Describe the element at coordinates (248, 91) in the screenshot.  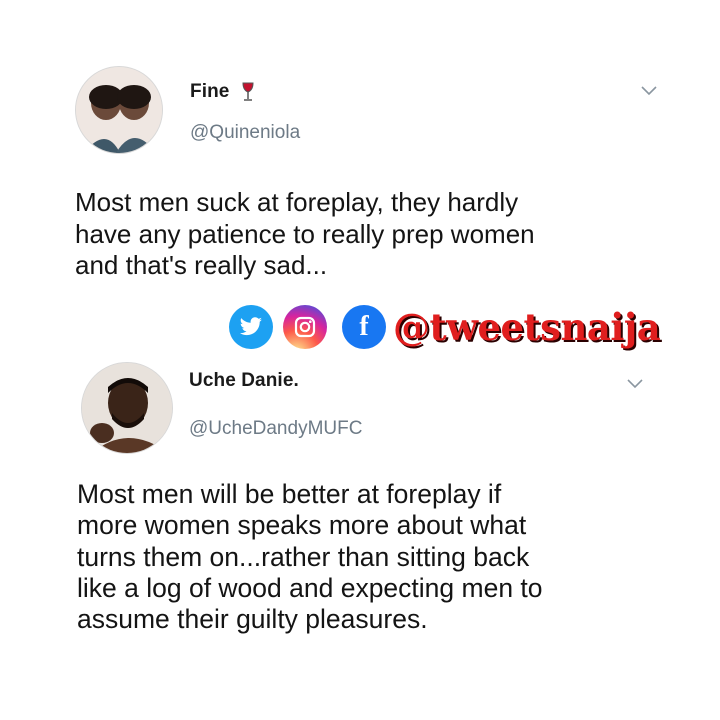
I see `wine-glass-icon` at that location.